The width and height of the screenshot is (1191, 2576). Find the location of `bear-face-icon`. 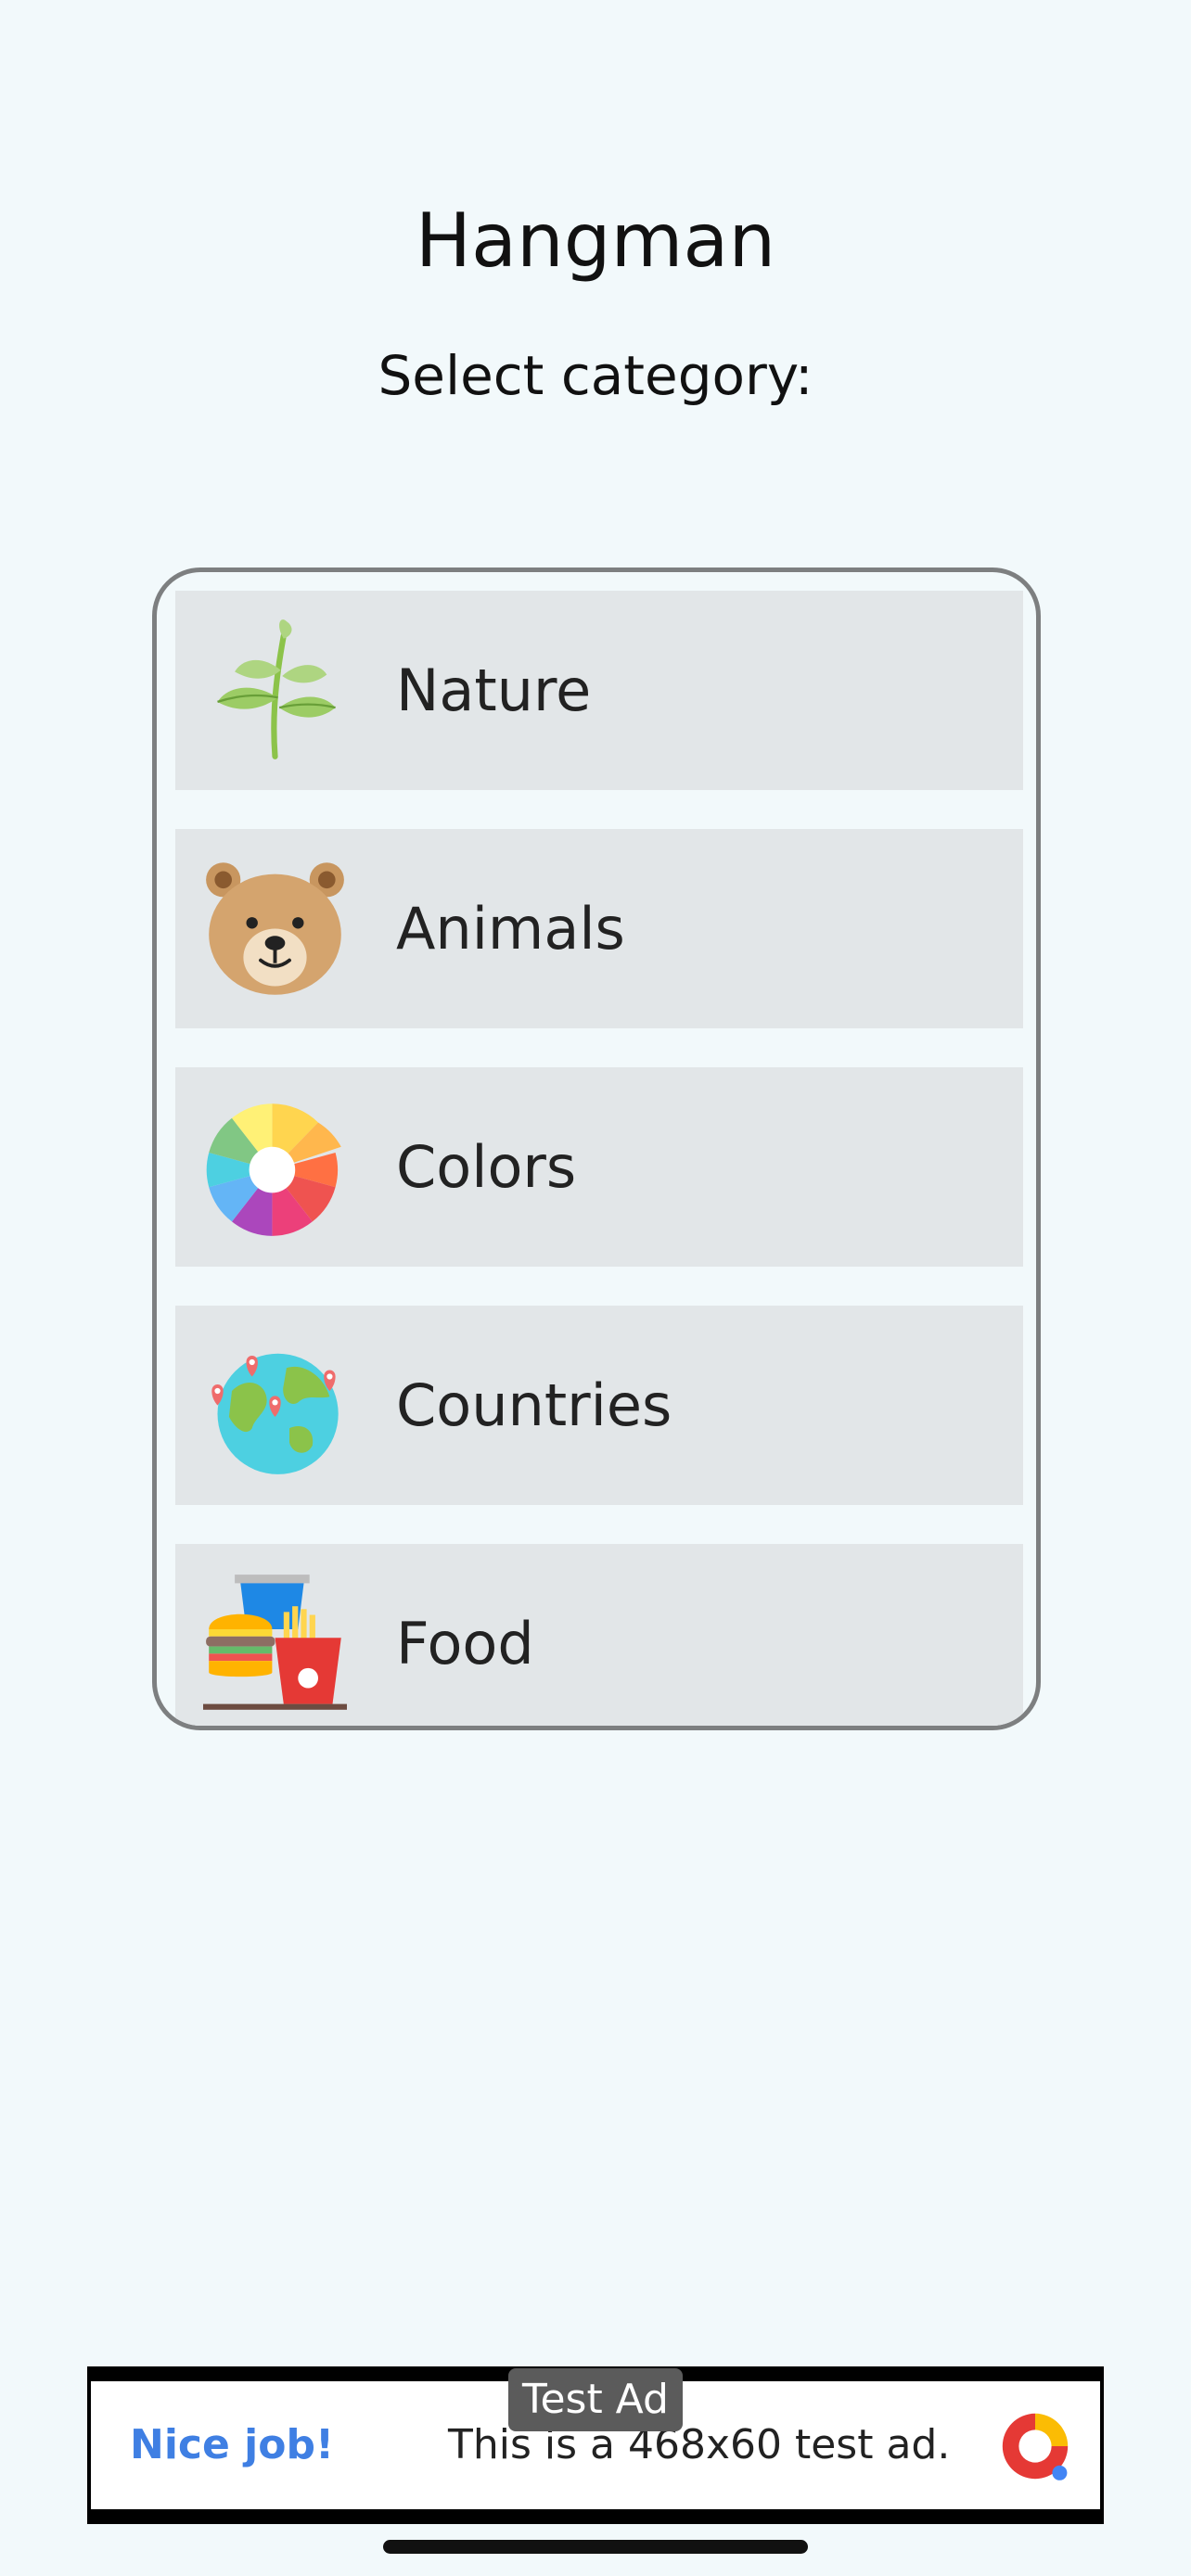

bear-face-icon is located at coordinates (275, 928).